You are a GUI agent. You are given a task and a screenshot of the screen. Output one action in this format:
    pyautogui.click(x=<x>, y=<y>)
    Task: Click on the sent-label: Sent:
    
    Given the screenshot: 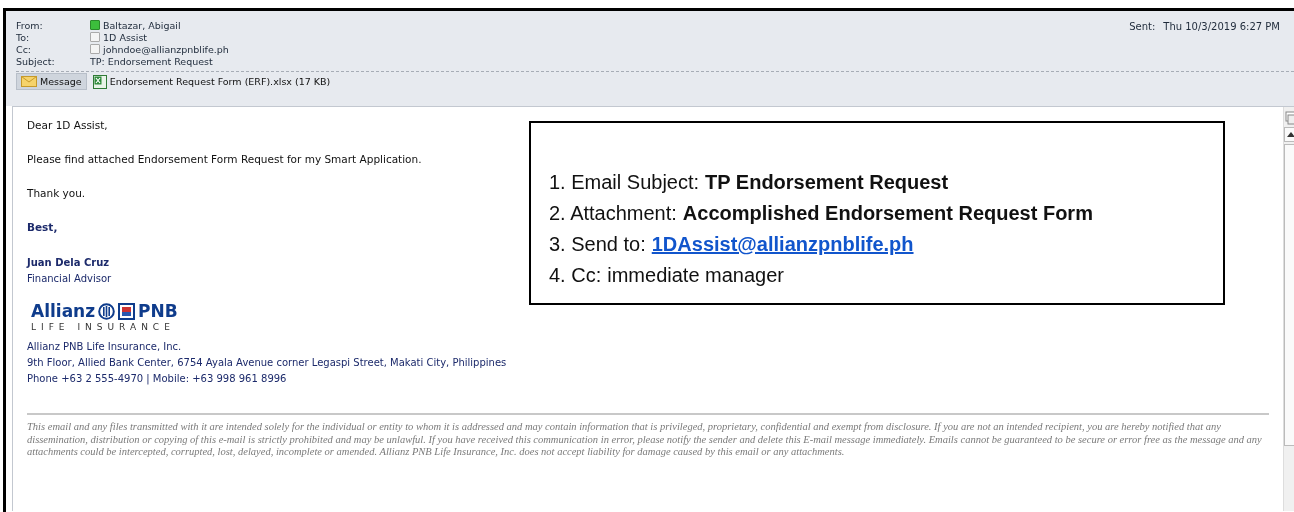 What is the action you would take?
    pyautogui.click(x=1142, y=26)
    